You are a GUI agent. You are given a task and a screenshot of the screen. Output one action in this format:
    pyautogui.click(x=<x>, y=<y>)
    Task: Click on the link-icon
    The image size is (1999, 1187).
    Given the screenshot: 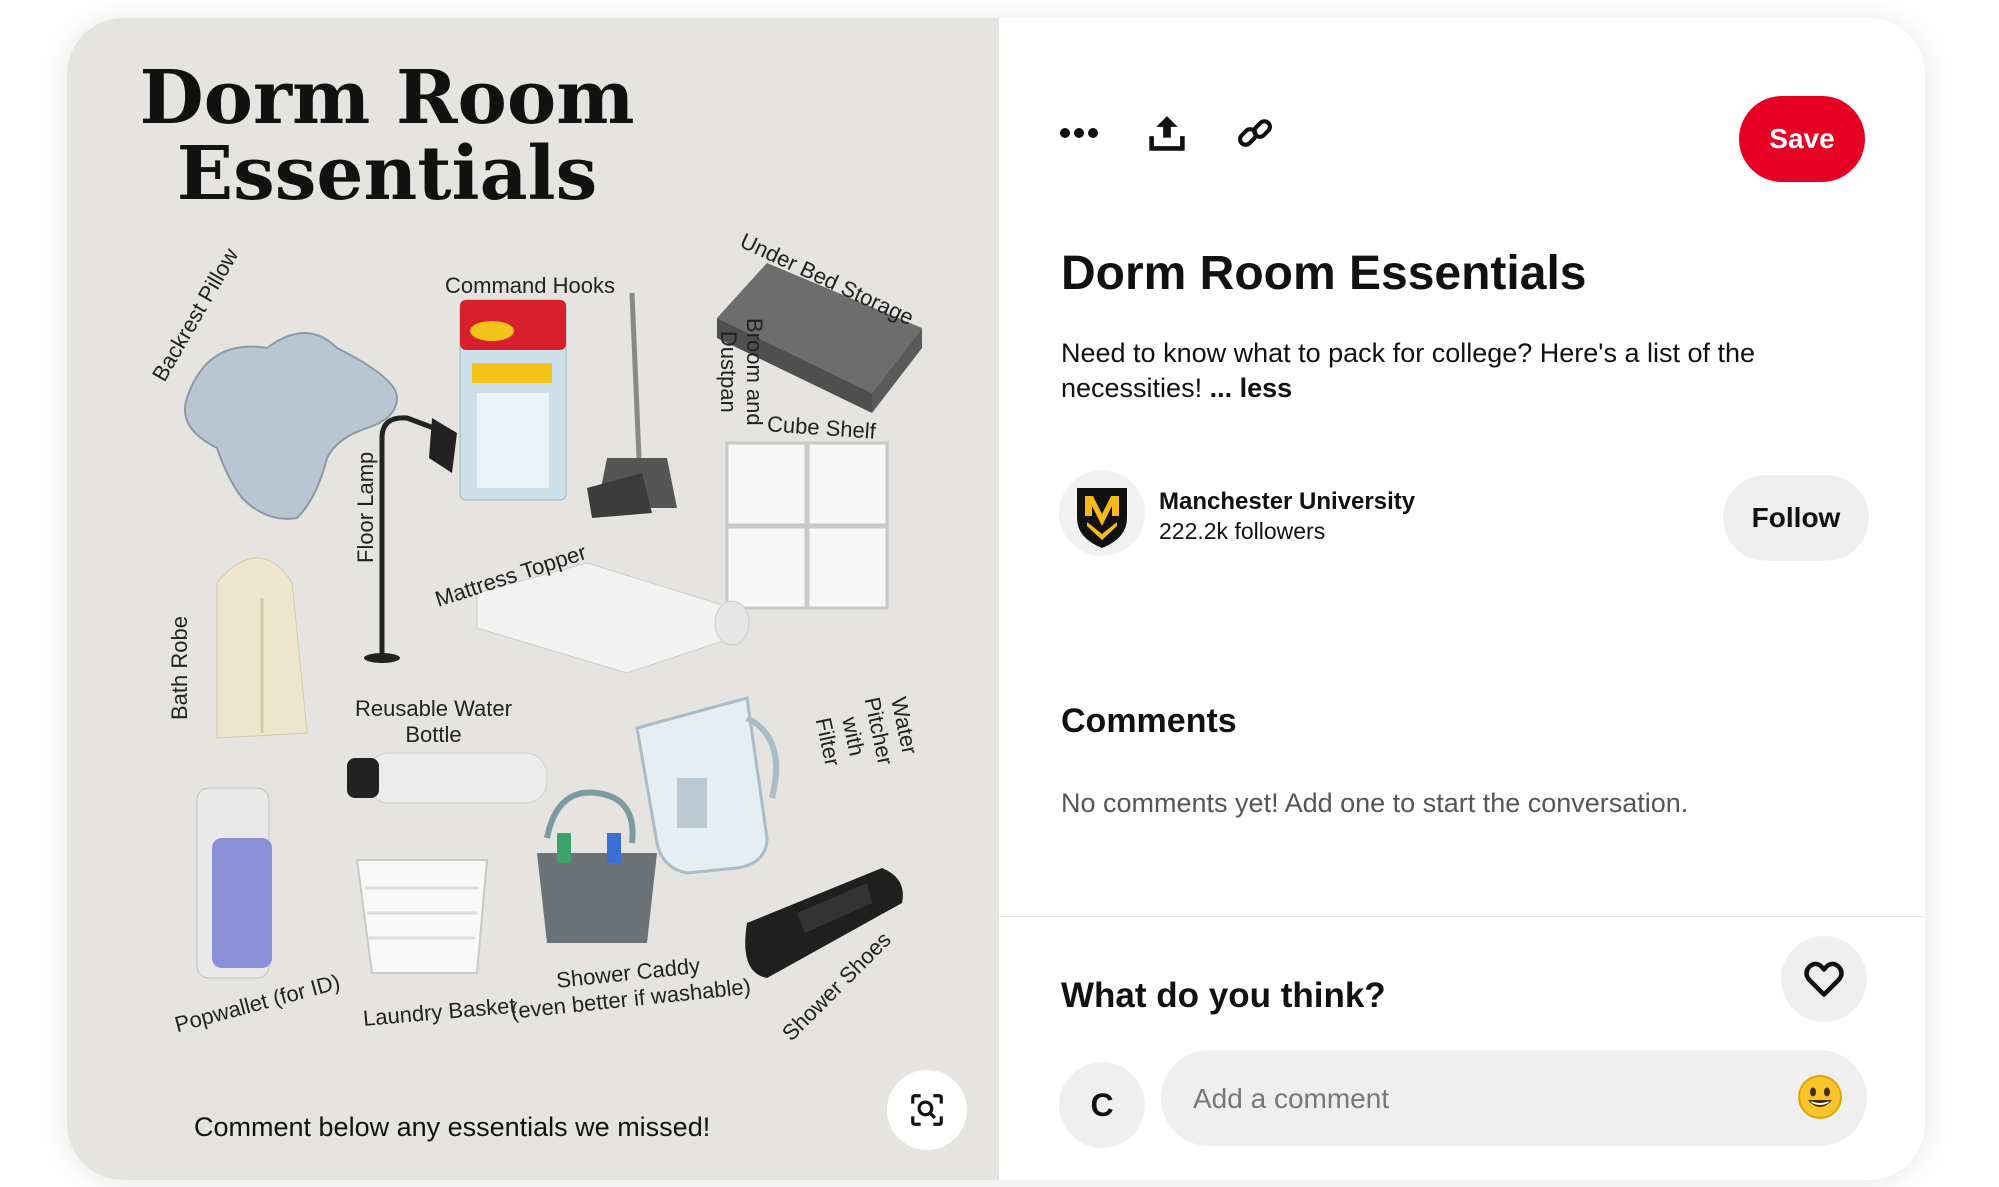 What is the action you would take?
    pyautogui.click(x=1255, y=133)
    